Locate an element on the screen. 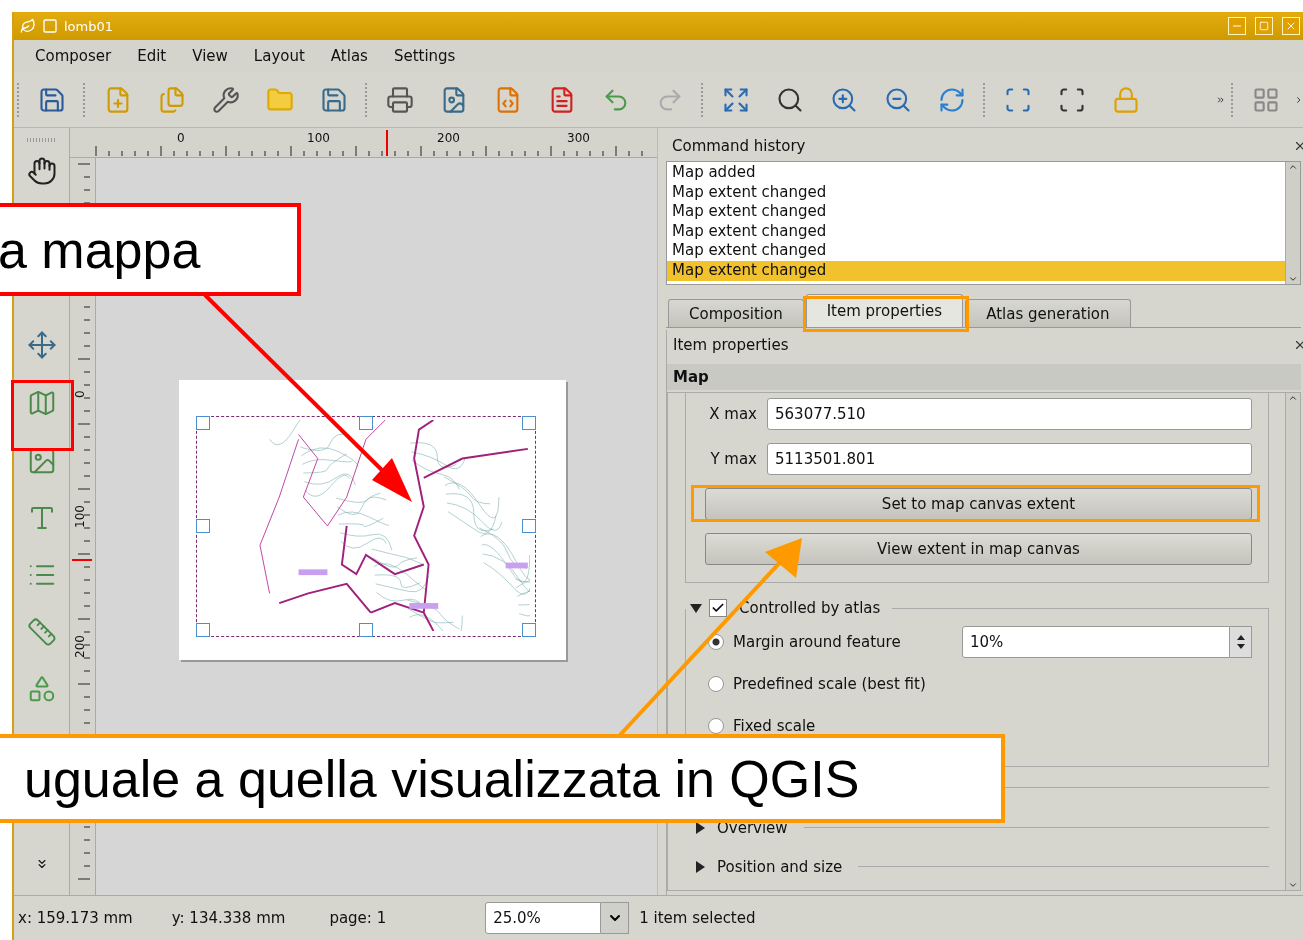 Image resolution: width=1303 pixels, height=940 pixels. ruler-label: 300 is located at coordinates (578, 138).